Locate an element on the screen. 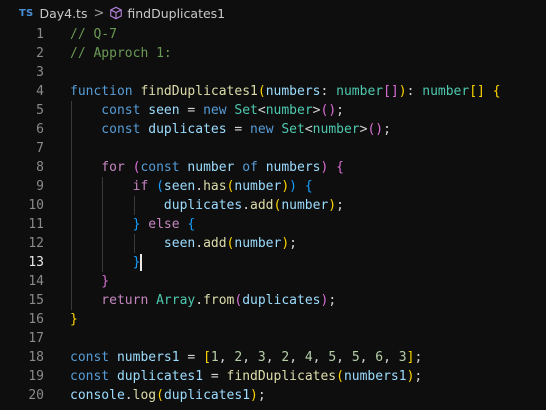 The width and height of the screenshot is (546, 410). line-number: 11 is located at coordinates (36, 224).